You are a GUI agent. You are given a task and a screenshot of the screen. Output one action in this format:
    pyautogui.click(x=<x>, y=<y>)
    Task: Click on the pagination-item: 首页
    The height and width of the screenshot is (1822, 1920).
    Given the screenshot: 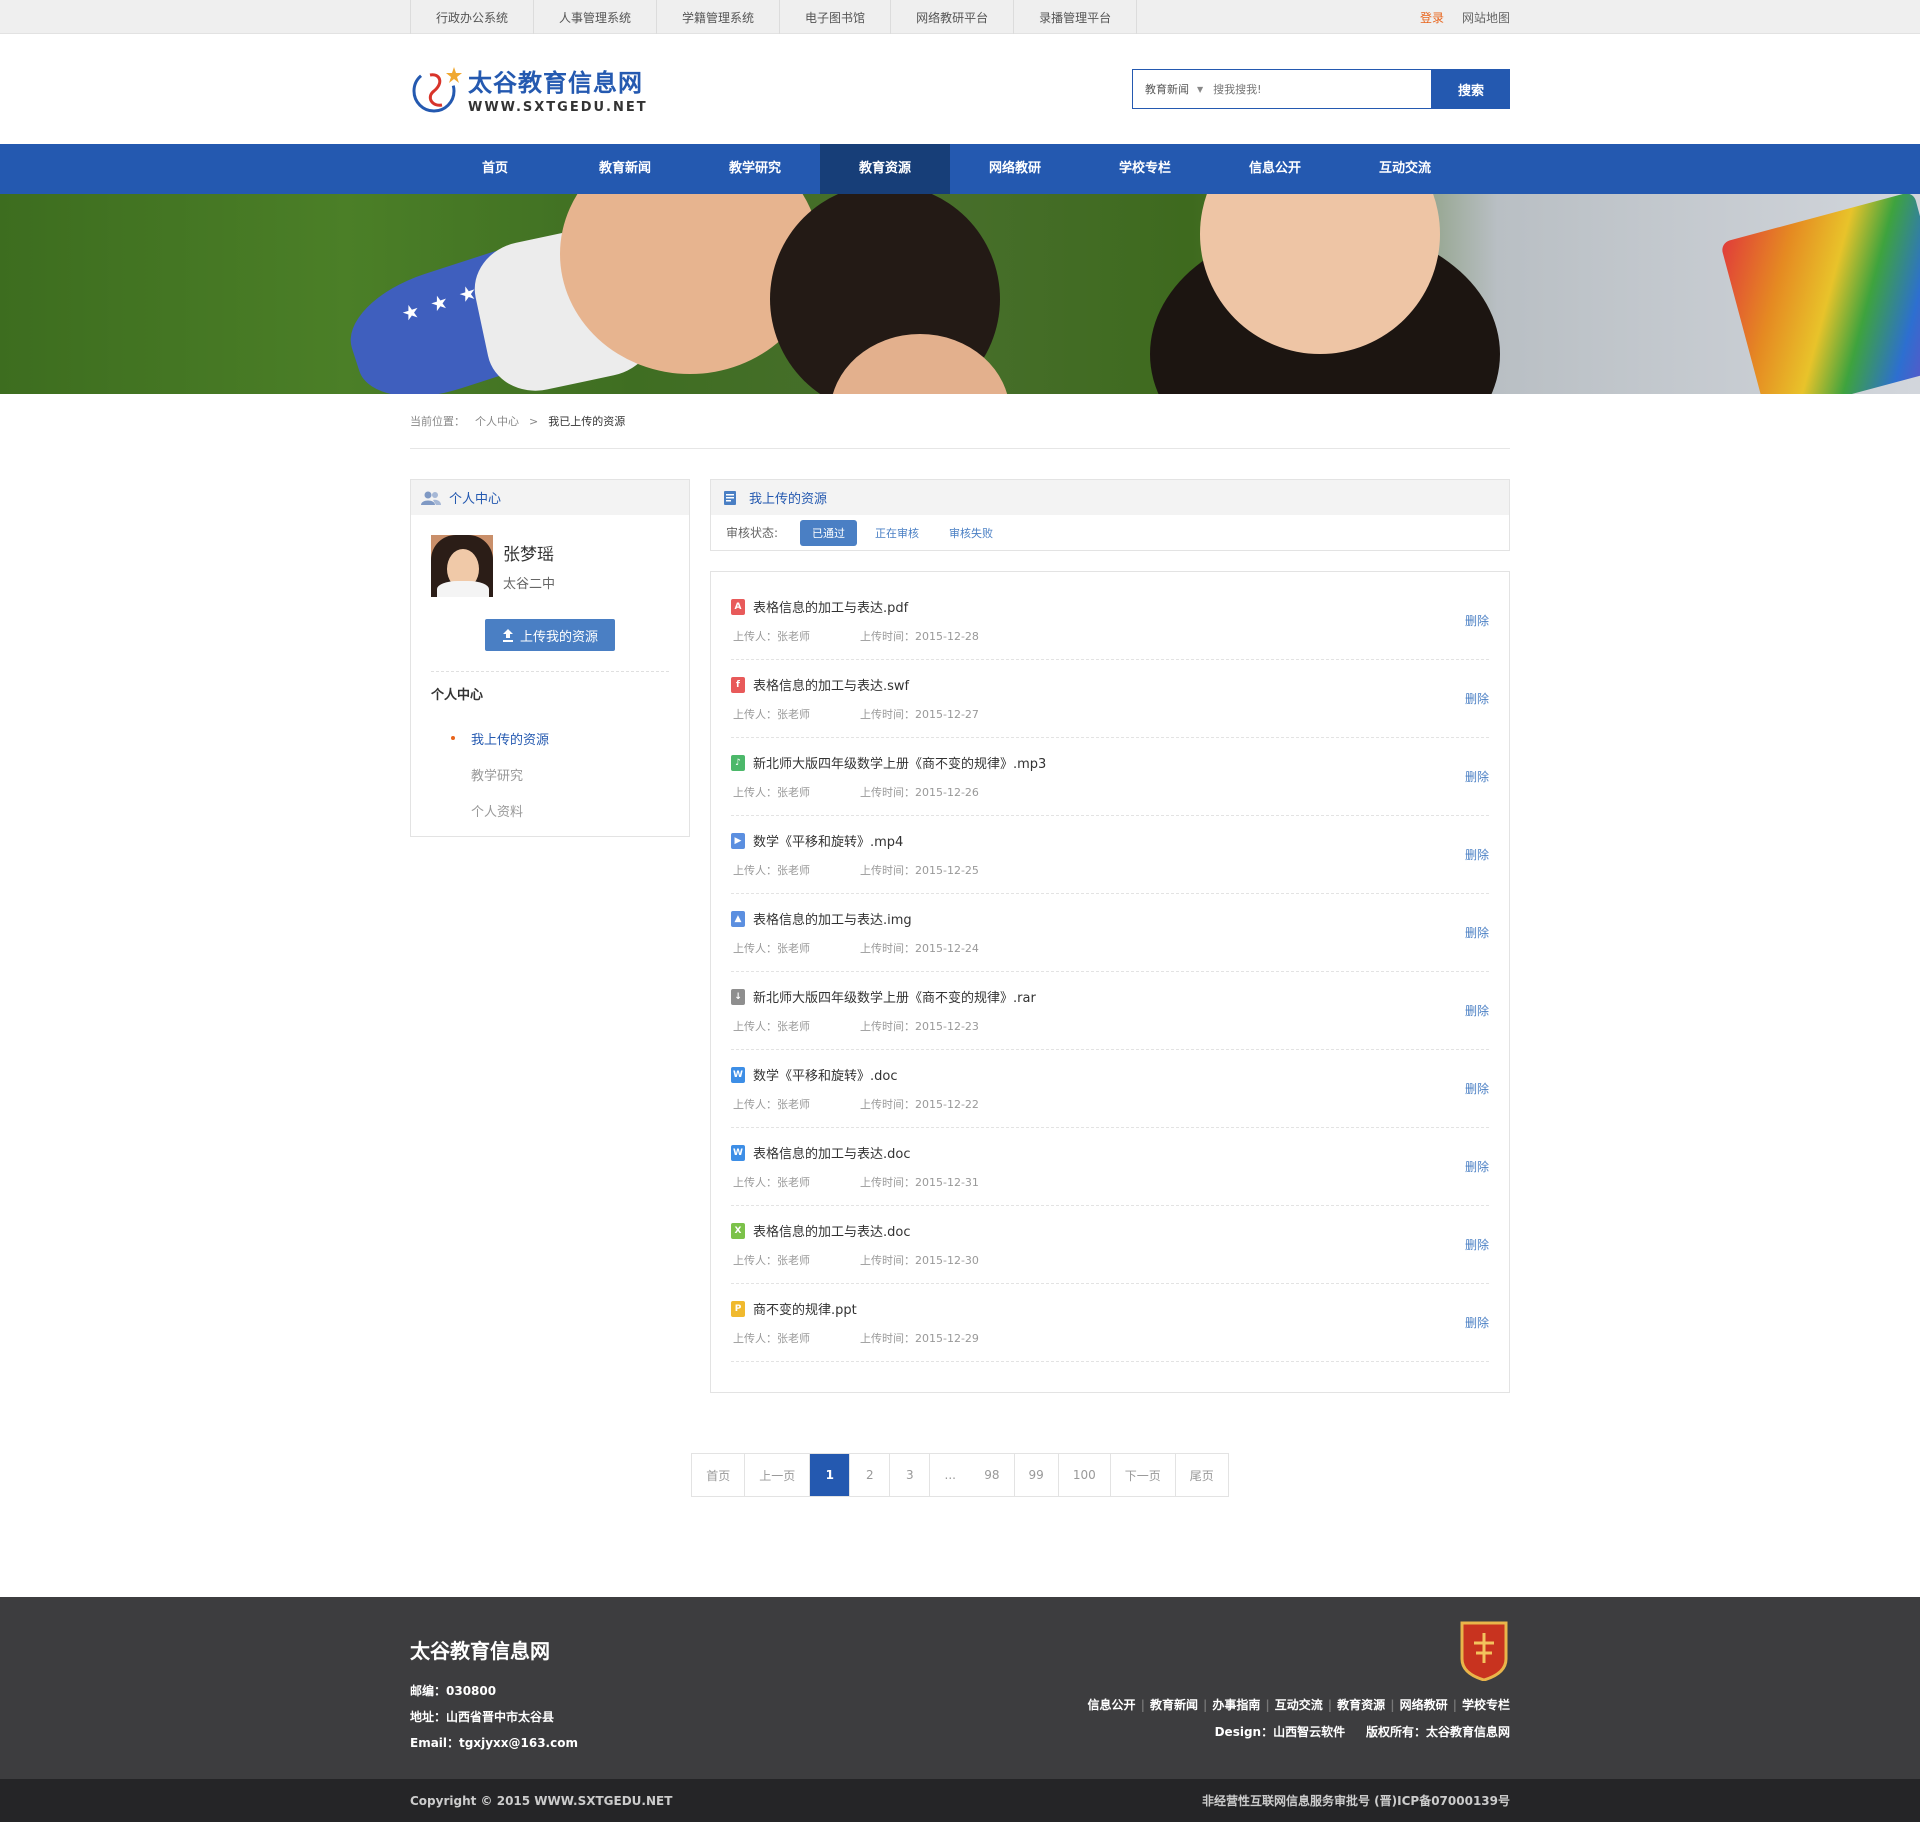 What is the action you would take?
    pyautogui.click(x=719, y=1475)
    